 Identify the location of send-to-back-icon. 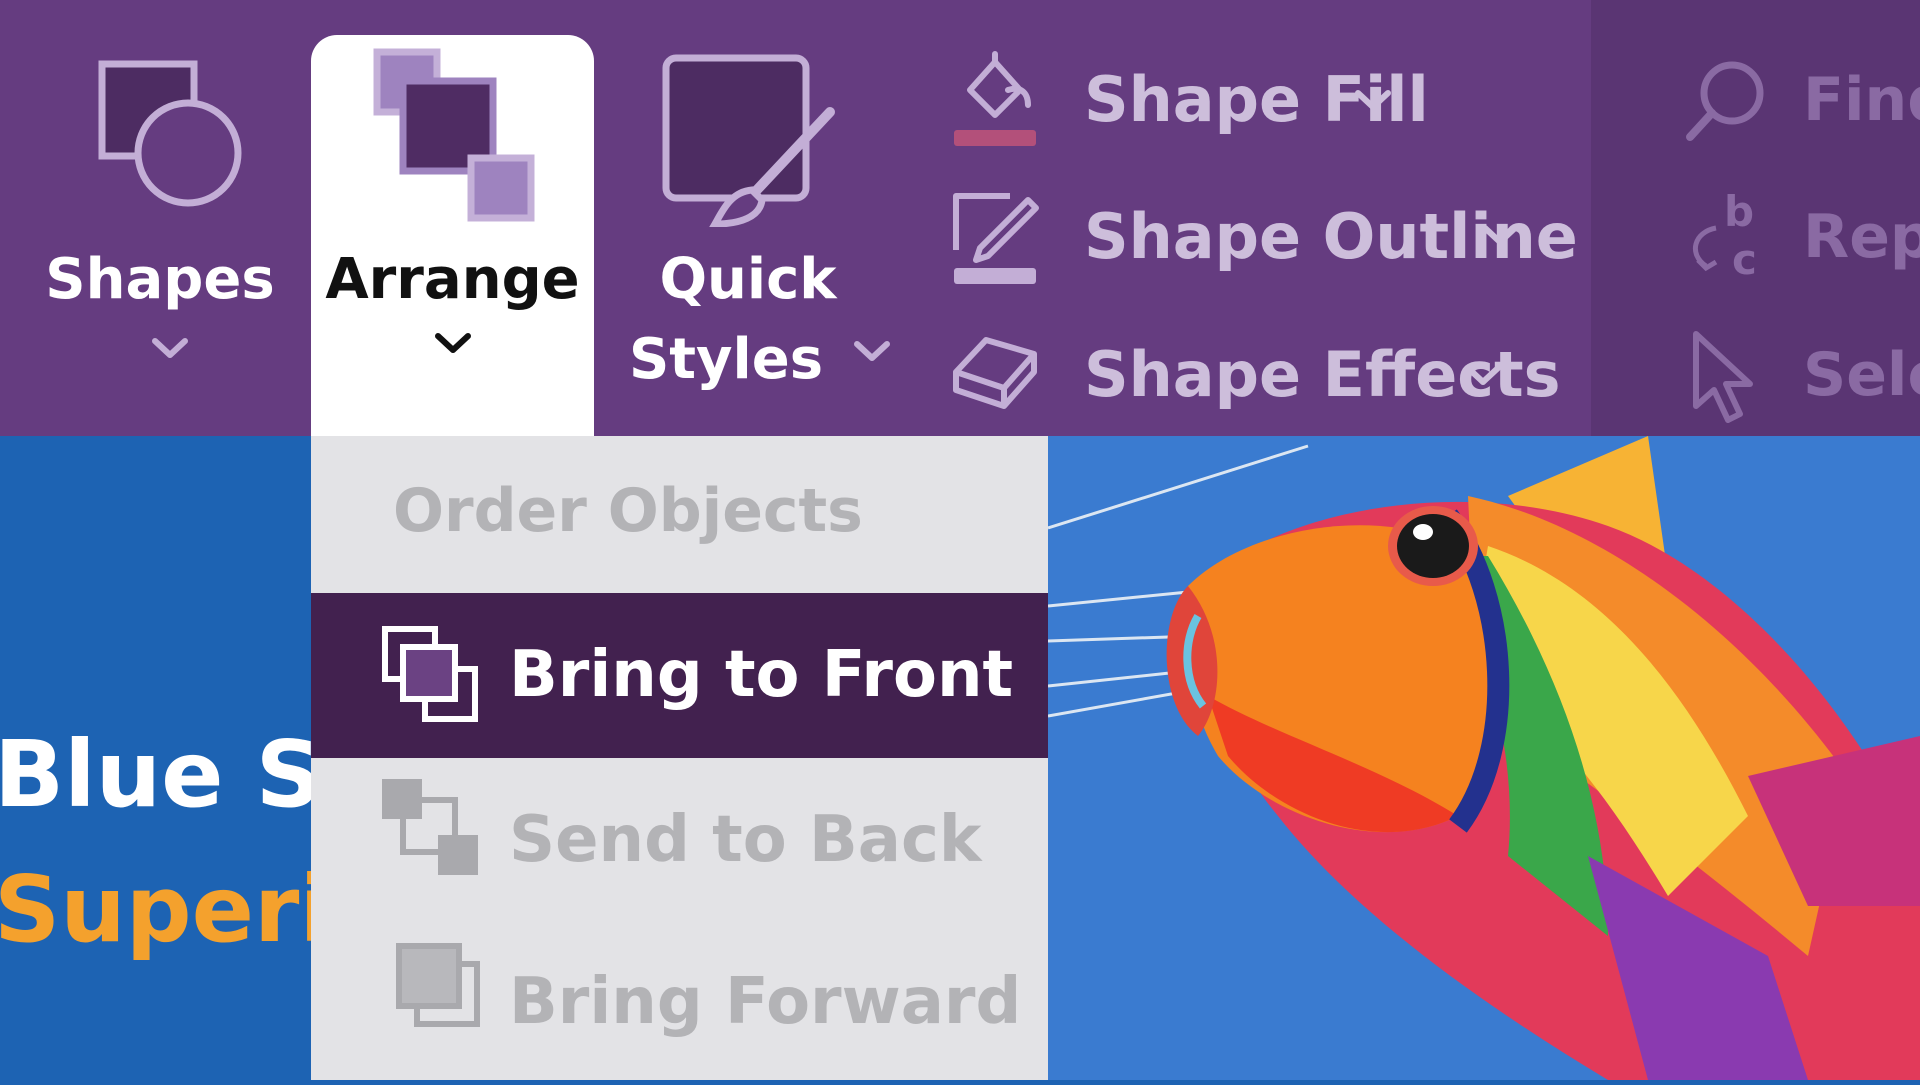
(430, 827).